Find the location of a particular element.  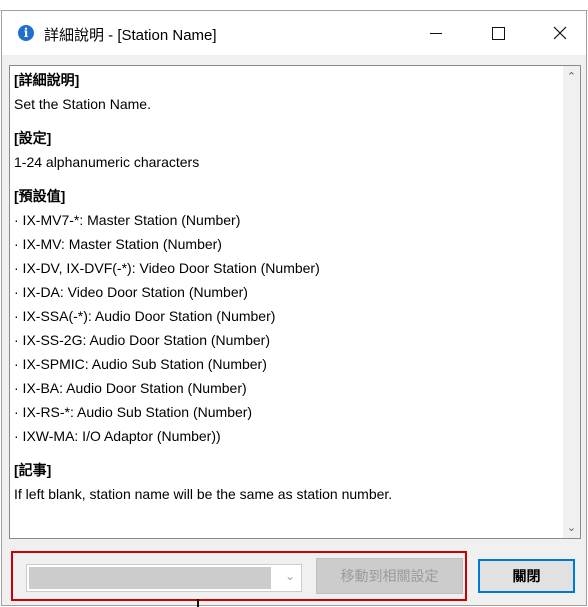

chevron-down-icon: ⌄ is located at coordinates (289, 576).